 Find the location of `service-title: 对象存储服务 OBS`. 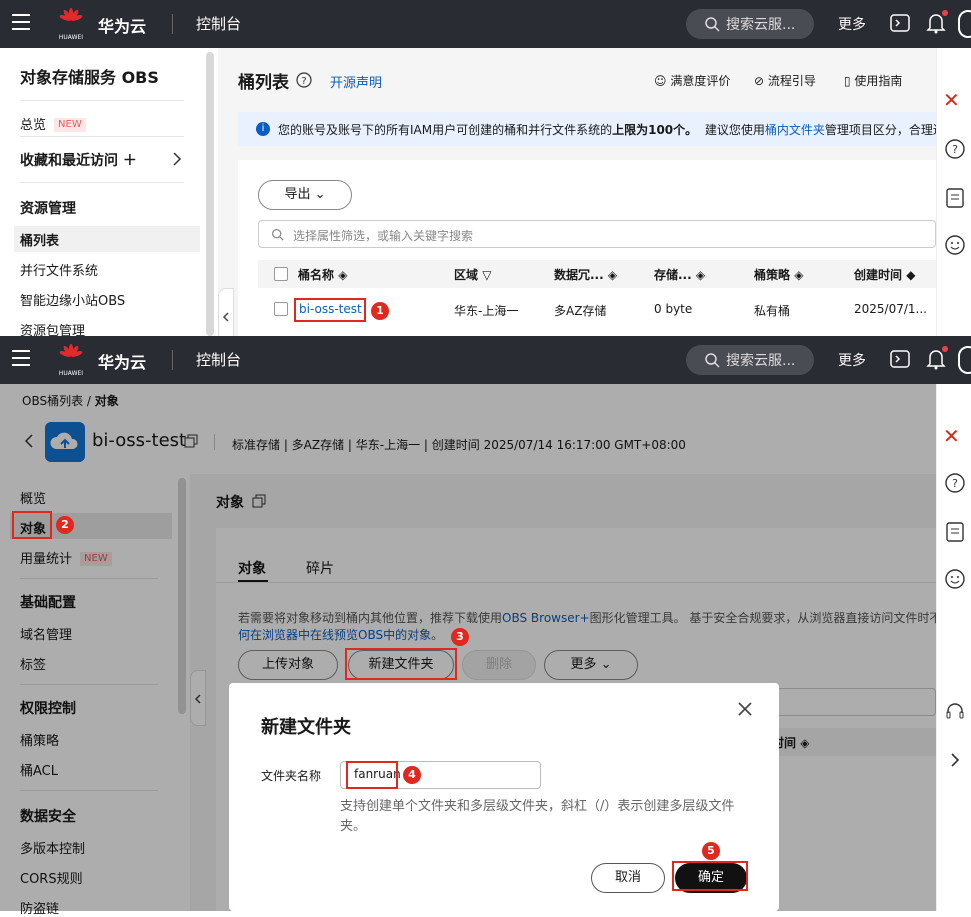

service-title: 对象存储服务 OBS is located at coordinates (89, 77).